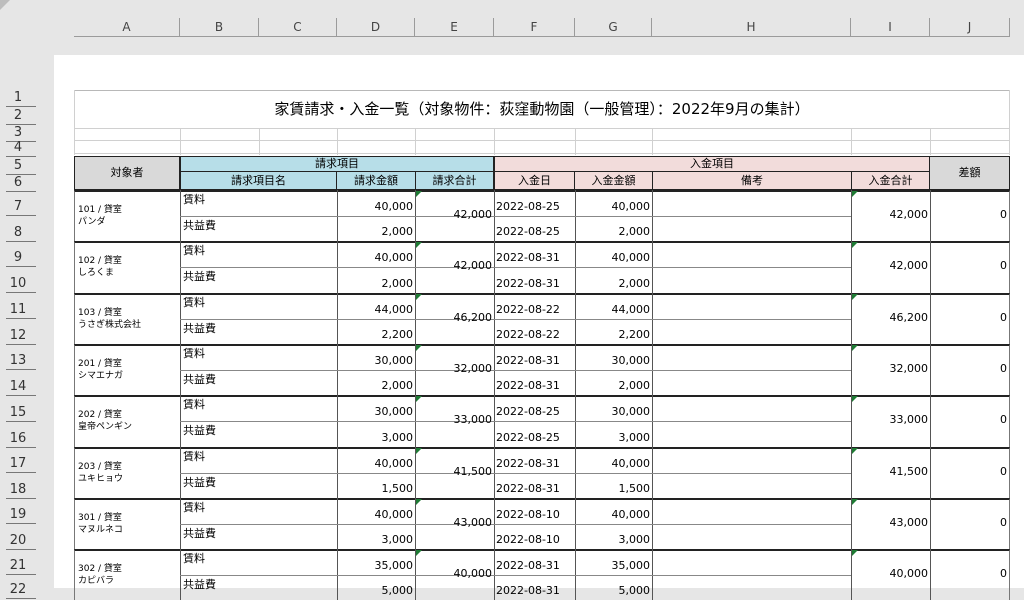 This screenshot has height=600, width=1024. Describe the element at coordinates (18, 514) in the screenshot. I see `row-header-19: 19` at that location.